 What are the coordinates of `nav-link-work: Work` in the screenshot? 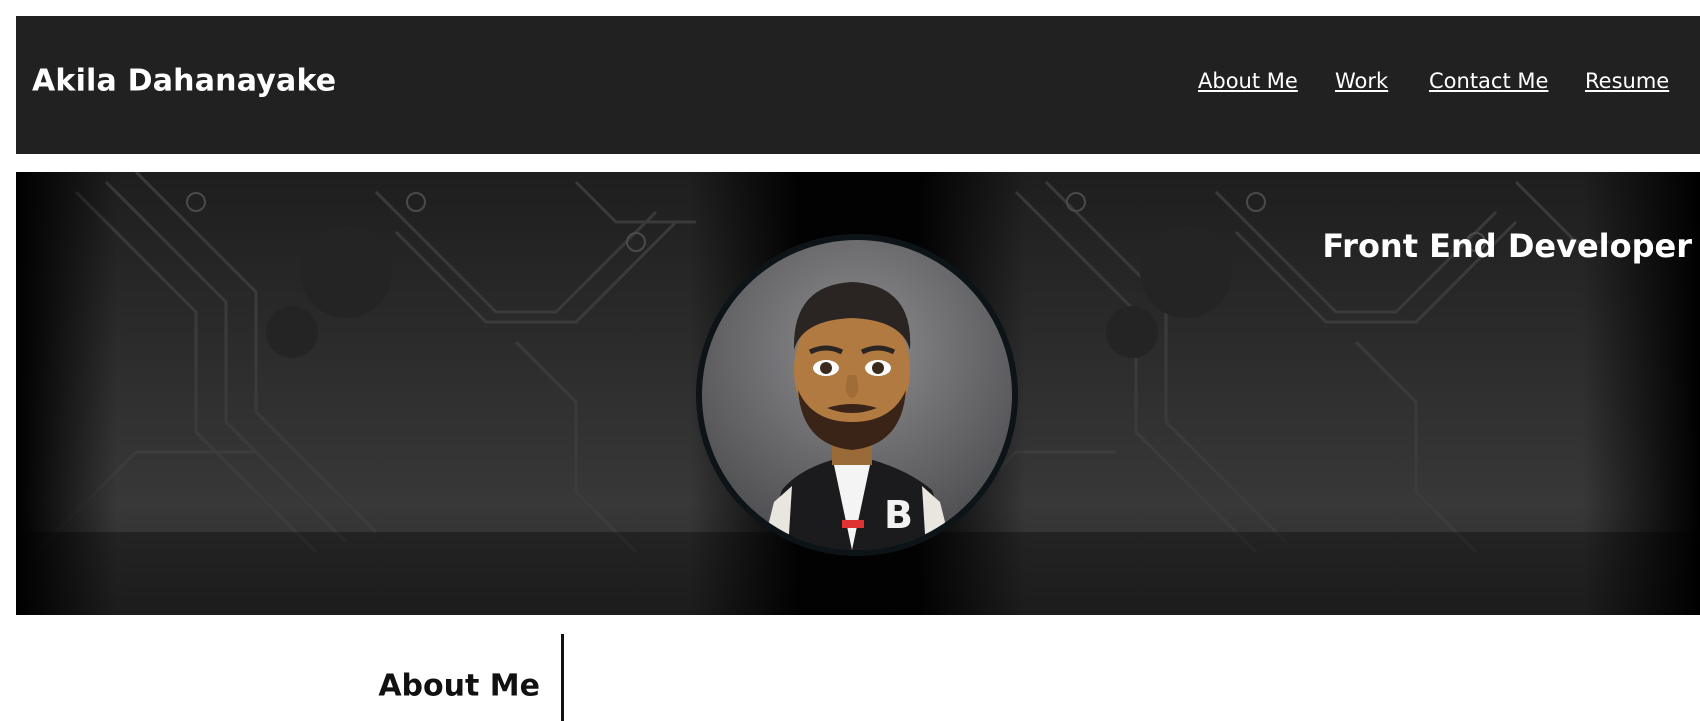 It's located at (1361, 81).